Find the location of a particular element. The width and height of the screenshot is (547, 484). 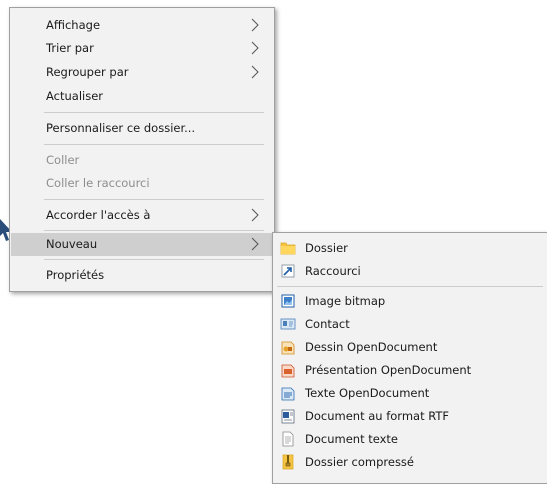

compressed-folder-icon is located at coordinates (288, 462).